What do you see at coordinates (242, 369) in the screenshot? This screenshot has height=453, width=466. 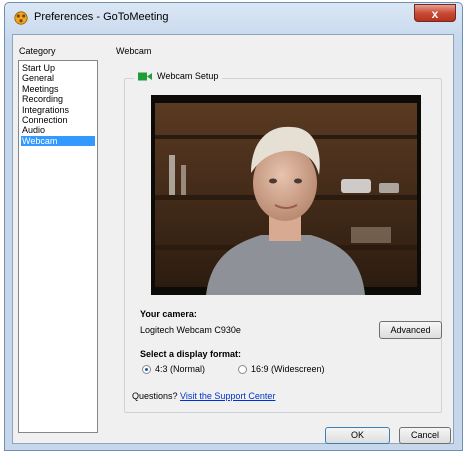 I see `radio-widescreen` at bounding box center [242, 369].